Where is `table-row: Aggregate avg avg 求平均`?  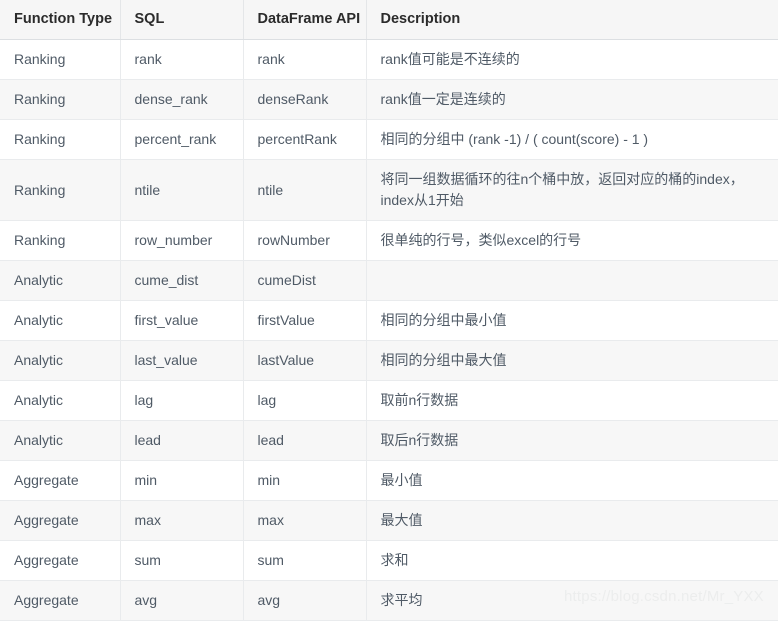
table-row: Aggregate avg avg 求平均 is located at coordinates (389, 600).